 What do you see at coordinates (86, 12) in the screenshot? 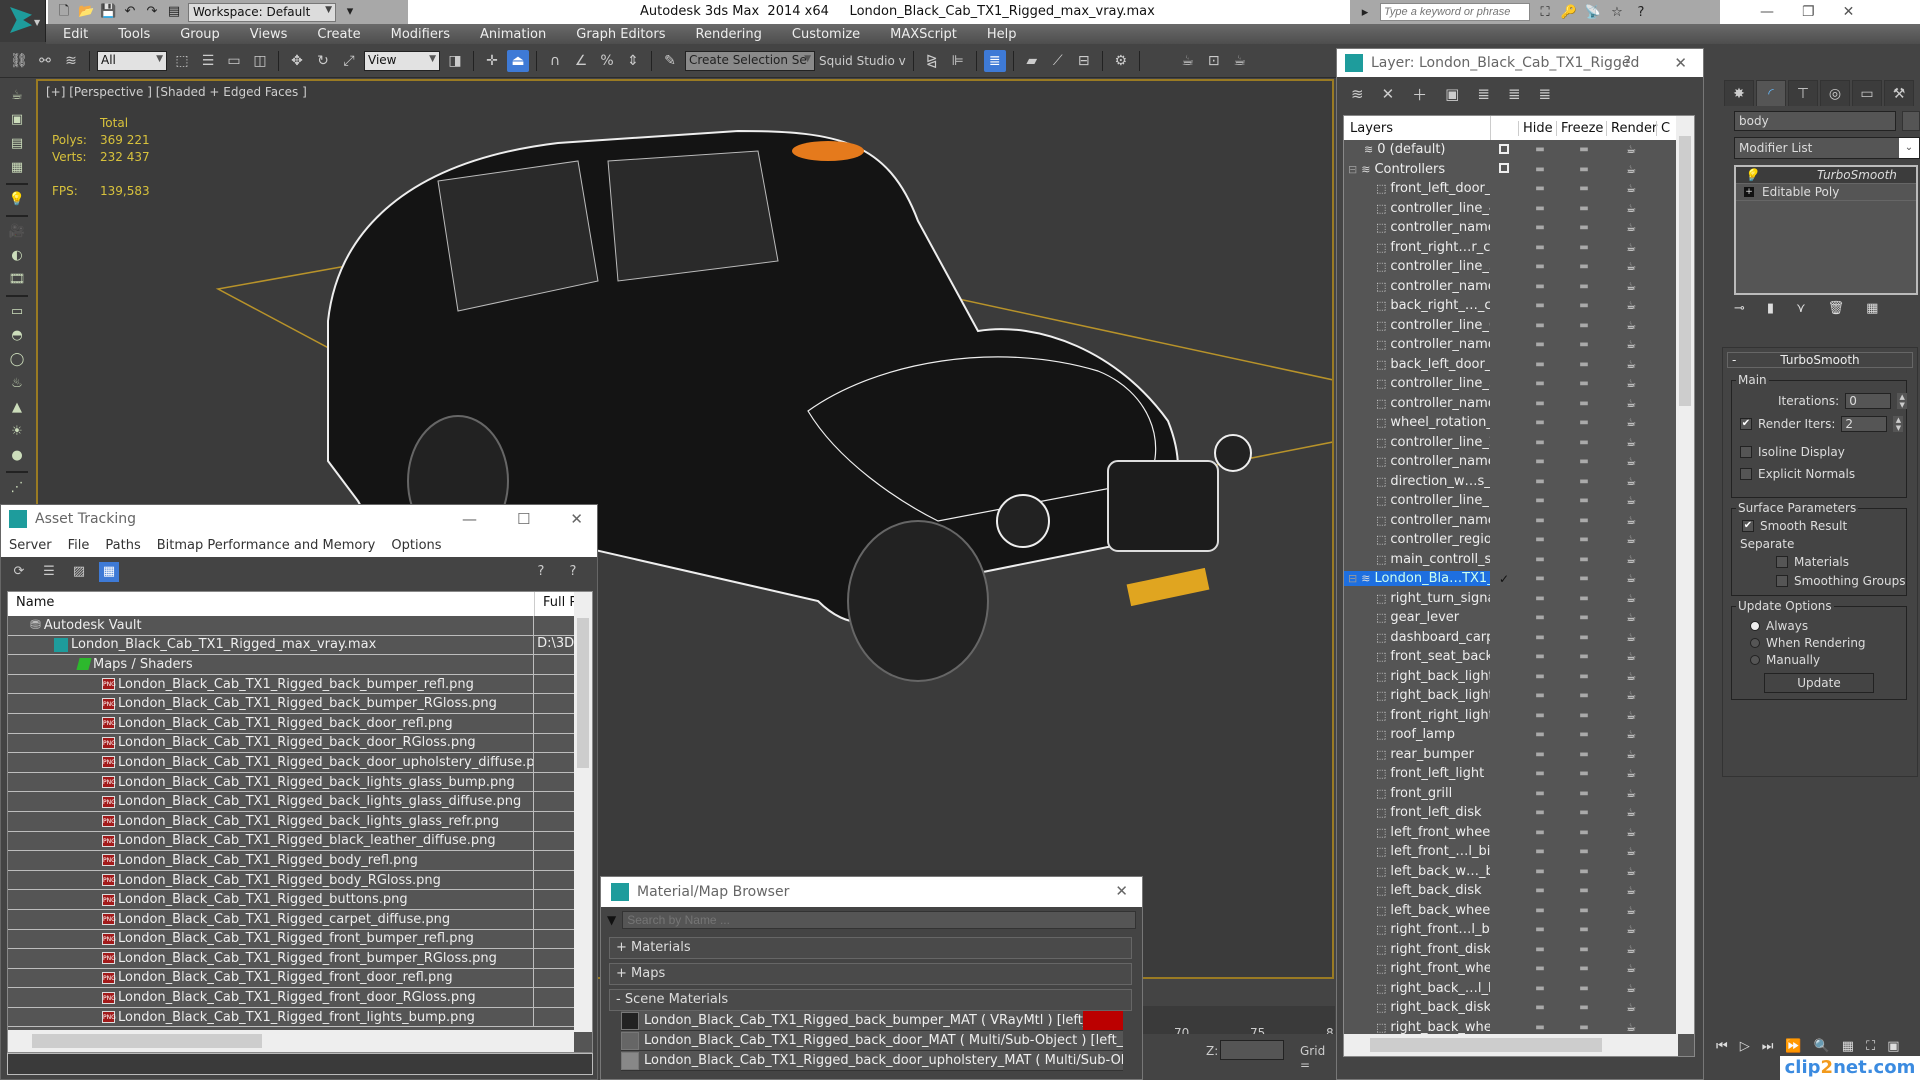
I see `open-file-icon: 📂` at bounding box center [86, 12].